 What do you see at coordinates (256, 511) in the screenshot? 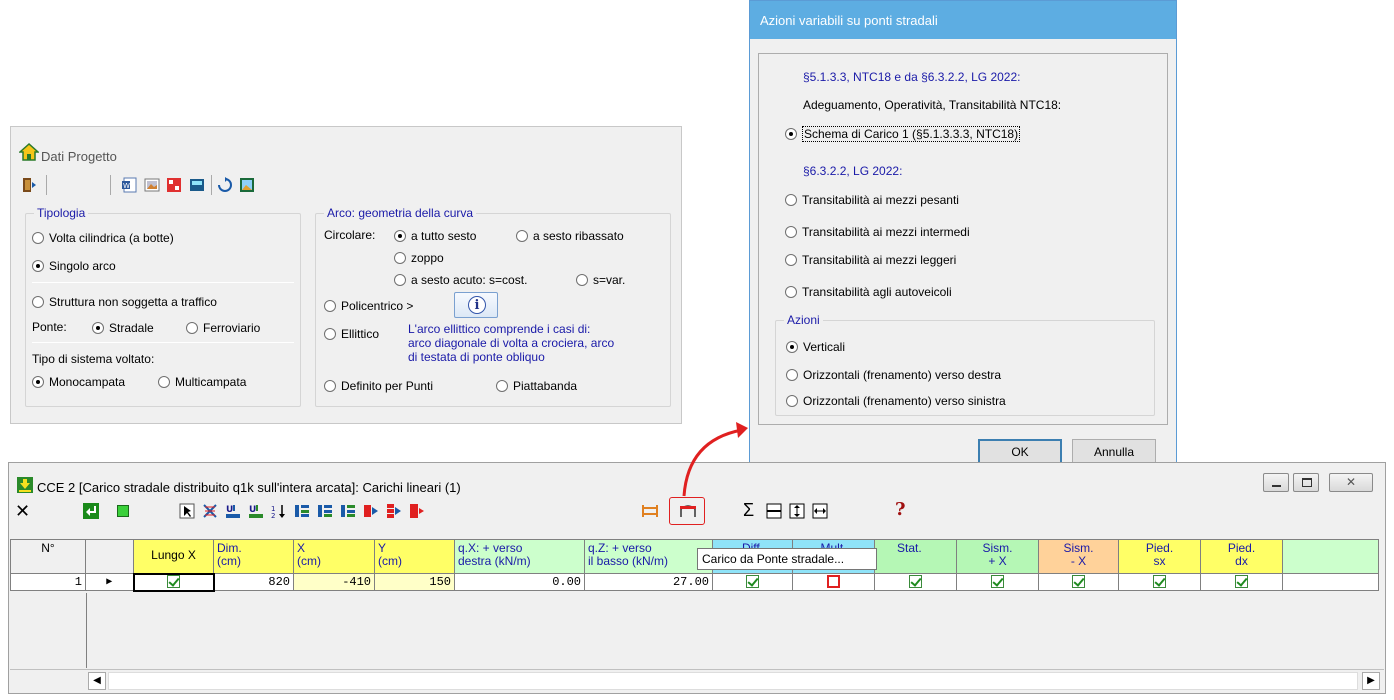
I see `insert-down-icon: U` at bounding box center [256, 511].